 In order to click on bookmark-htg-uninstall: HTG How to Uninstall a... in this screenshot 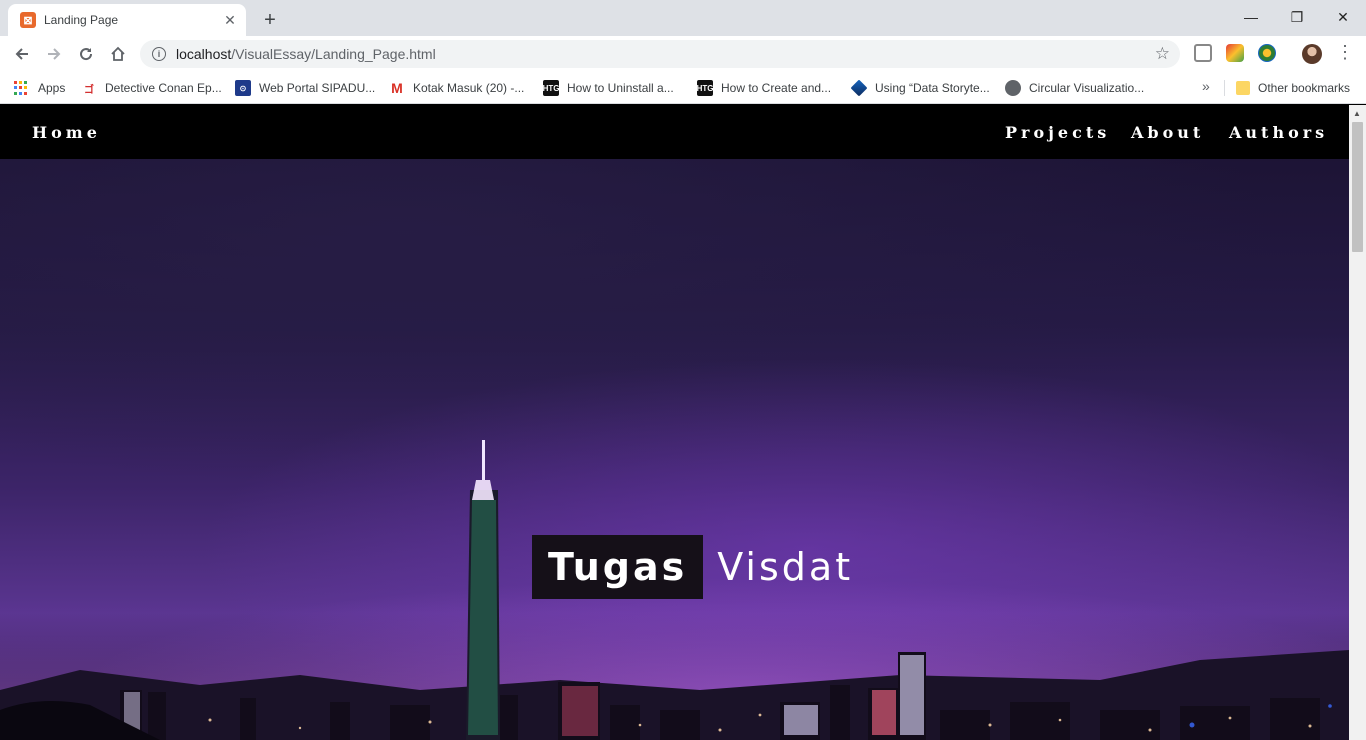, I will do `click(608, 88)`.